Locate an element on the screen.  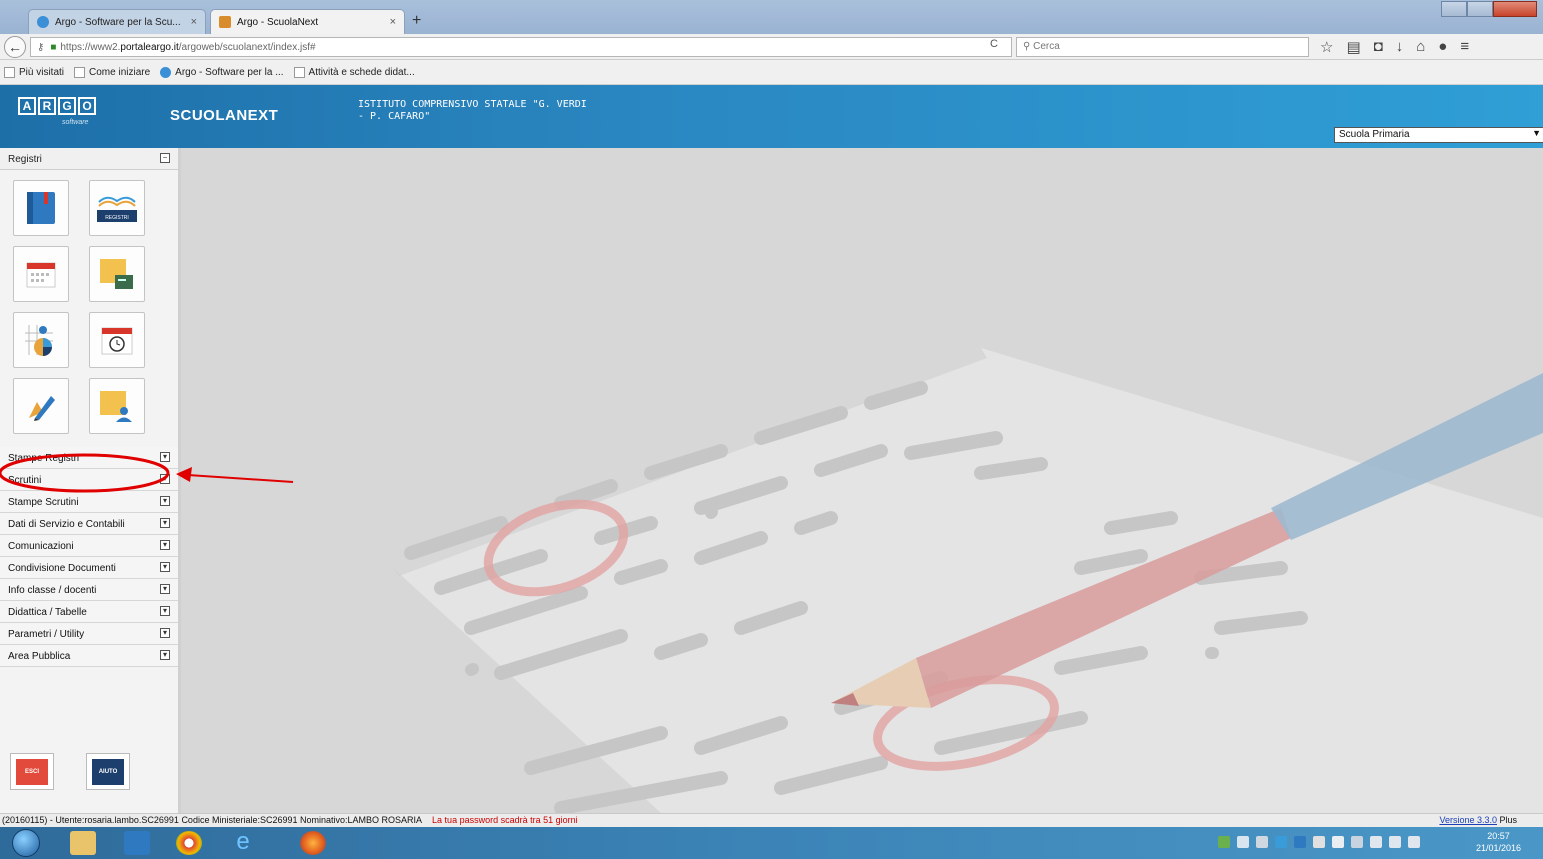
window-close-button is located at coordinates (1515, 9).